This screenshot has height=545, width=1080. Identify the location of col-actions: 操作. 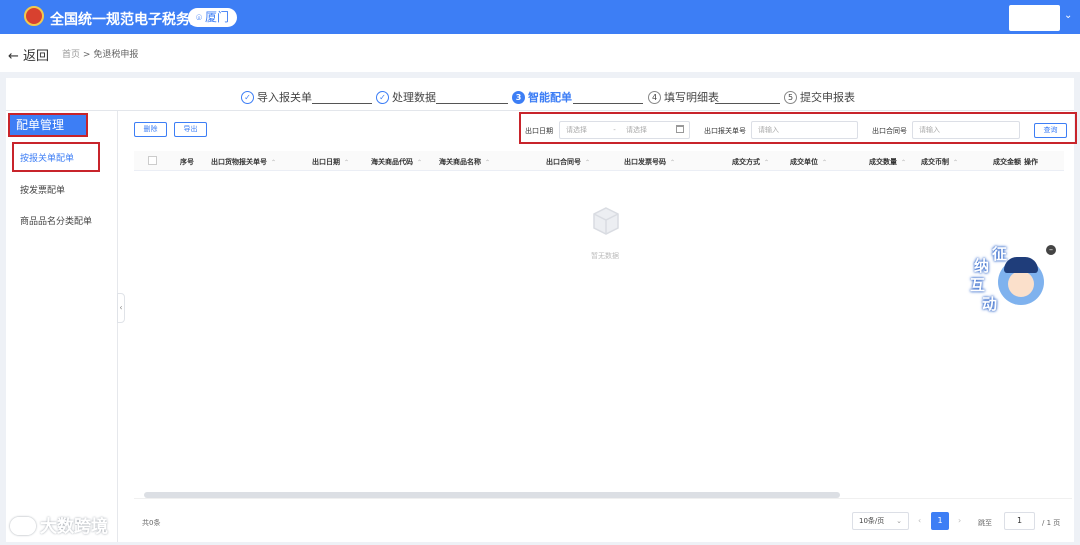
(1031, 162).